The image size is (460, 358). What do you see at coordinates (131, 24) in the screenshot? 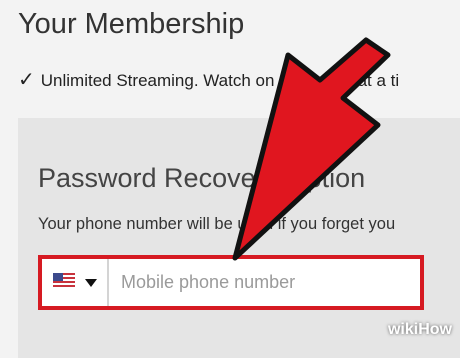
I see `membership-title: Your Membership` at bounding box center [131, 24].